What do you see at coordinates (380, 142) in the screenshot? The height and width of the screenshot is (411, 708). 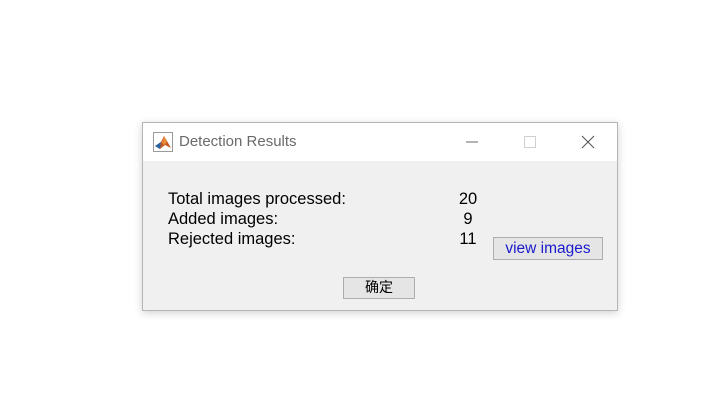 I see `title-bar: Detection Results` at bounding box center [380, 142].